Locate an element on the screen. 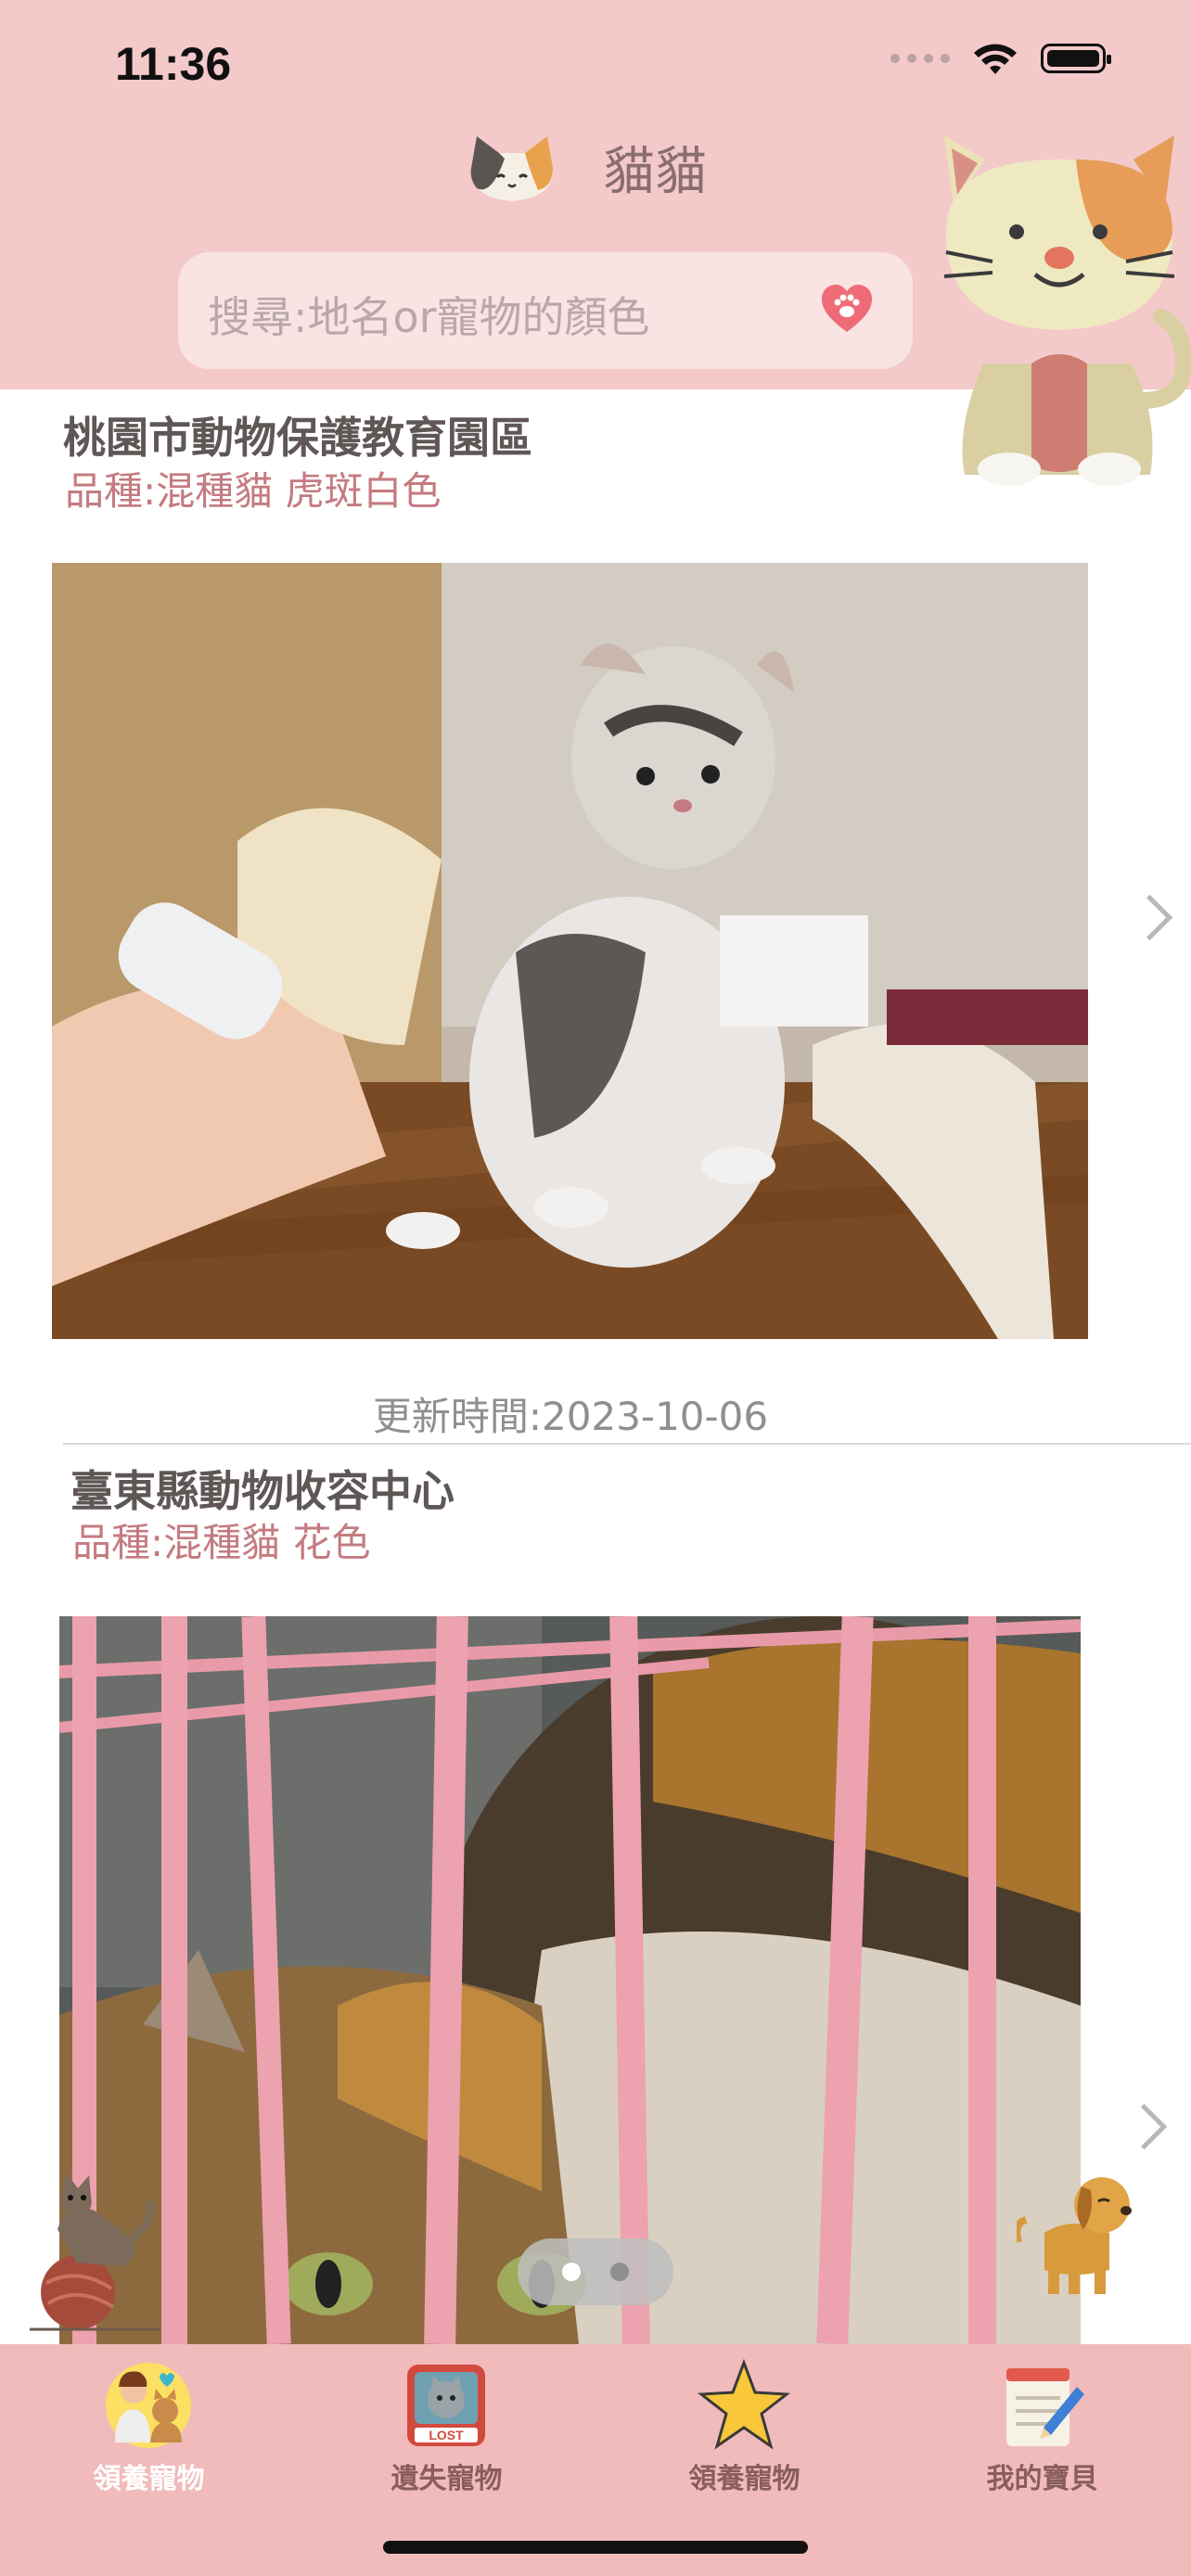 Image resolution: width=1191 pixels, height=2576 pixels. cat-with-yarn-icon is located at coordinates (95, 2252).